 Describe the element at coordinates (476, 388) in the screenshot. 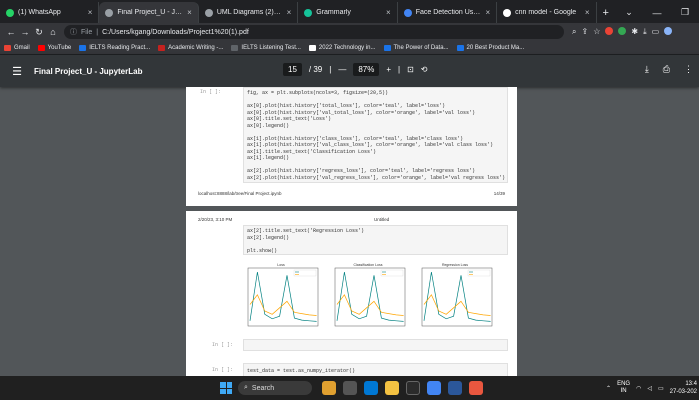

I see `app-icon` at that location.